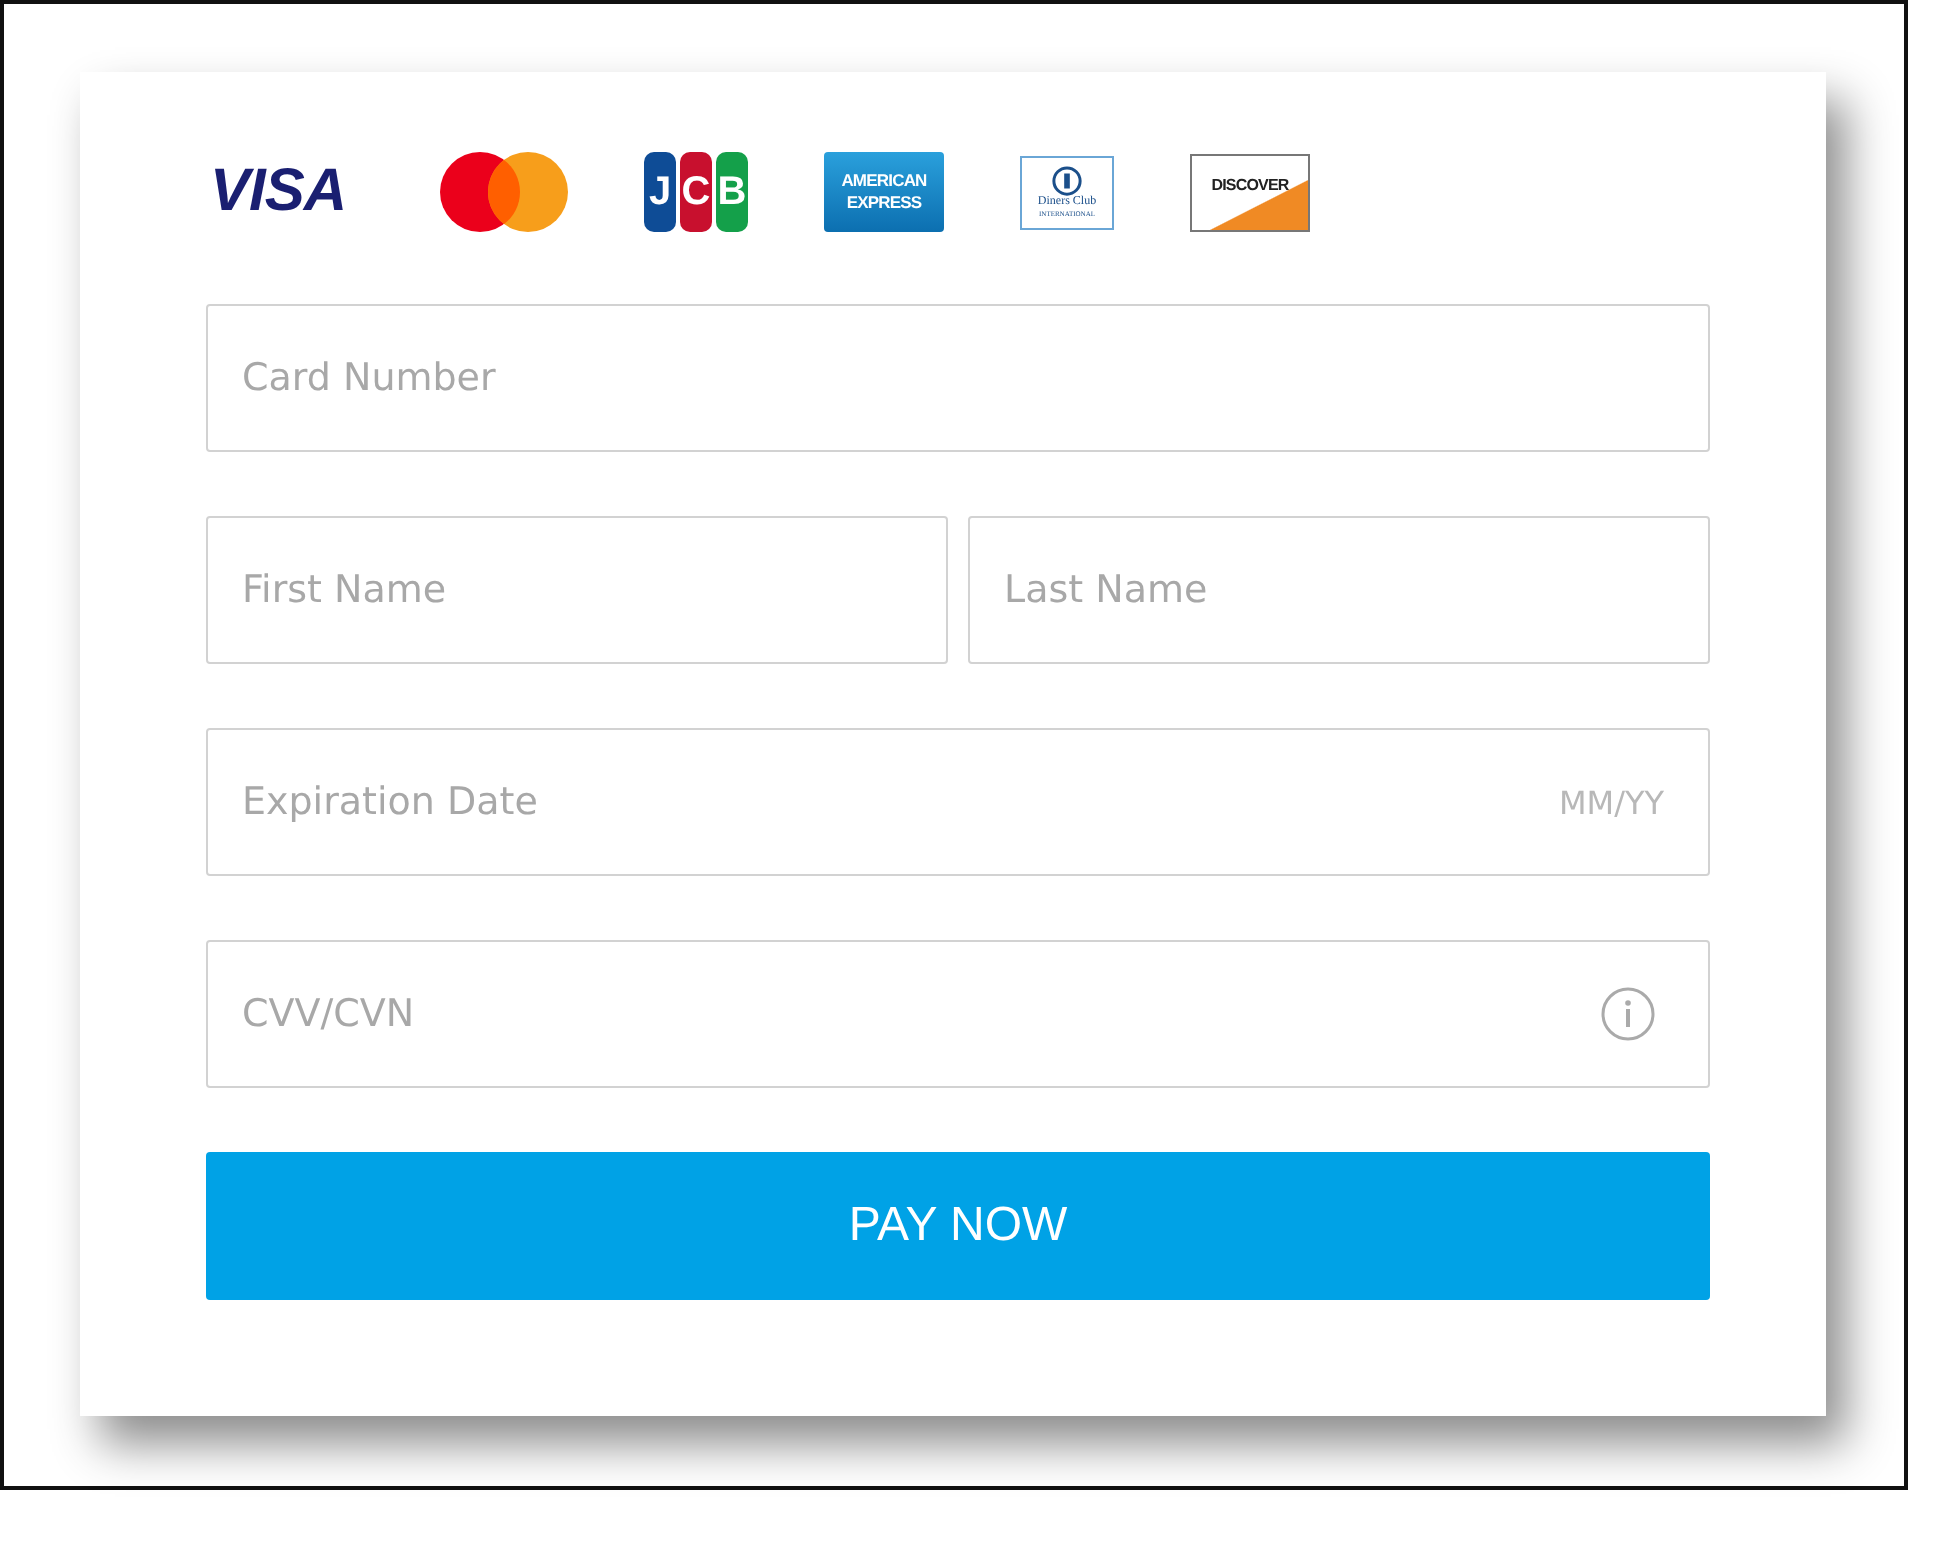 The height and width of the screenshot is (1546, 1956). I want to click on input-field: CVV/CVN, so click(958, 1014).